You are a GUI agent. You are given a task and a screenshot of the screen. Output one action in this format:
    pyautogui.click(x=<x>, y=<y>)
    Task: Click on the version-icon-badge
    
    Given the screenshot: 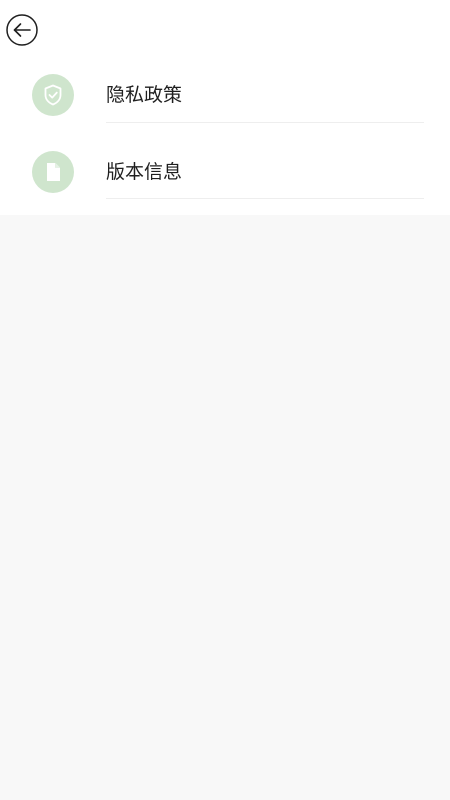 What is the action you would take?
    pyautogui.click(x=53, y=172)
    